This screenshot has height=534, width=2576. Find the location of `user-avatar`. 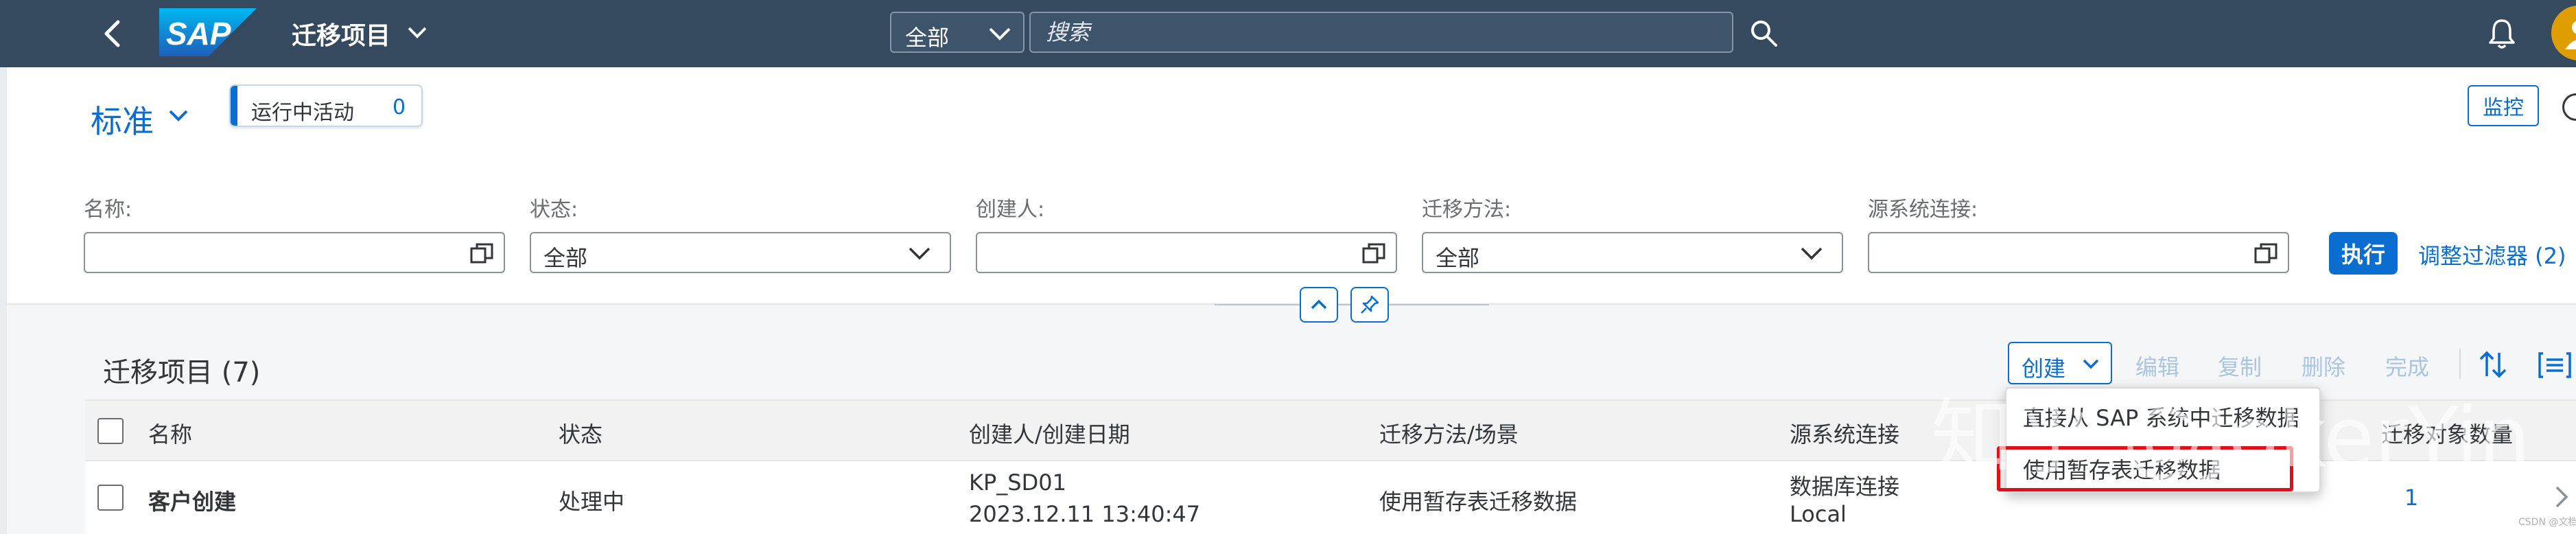

user-avatar is located at coordinates (2563, 32).